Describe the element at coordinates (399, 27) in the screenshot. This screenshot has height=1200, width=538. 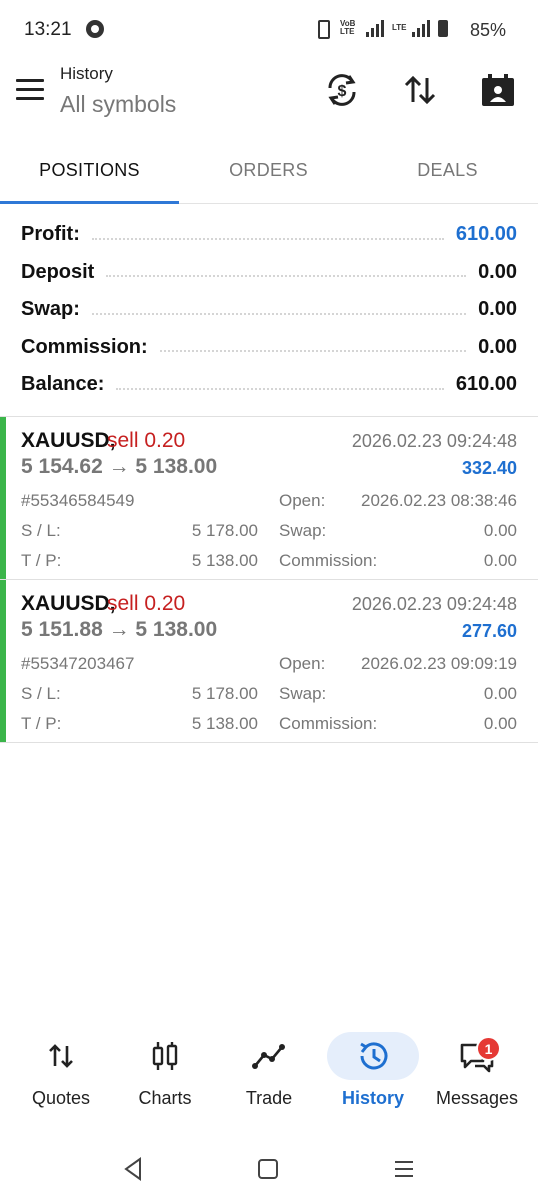
I see `lte-label: LTE` at that location.